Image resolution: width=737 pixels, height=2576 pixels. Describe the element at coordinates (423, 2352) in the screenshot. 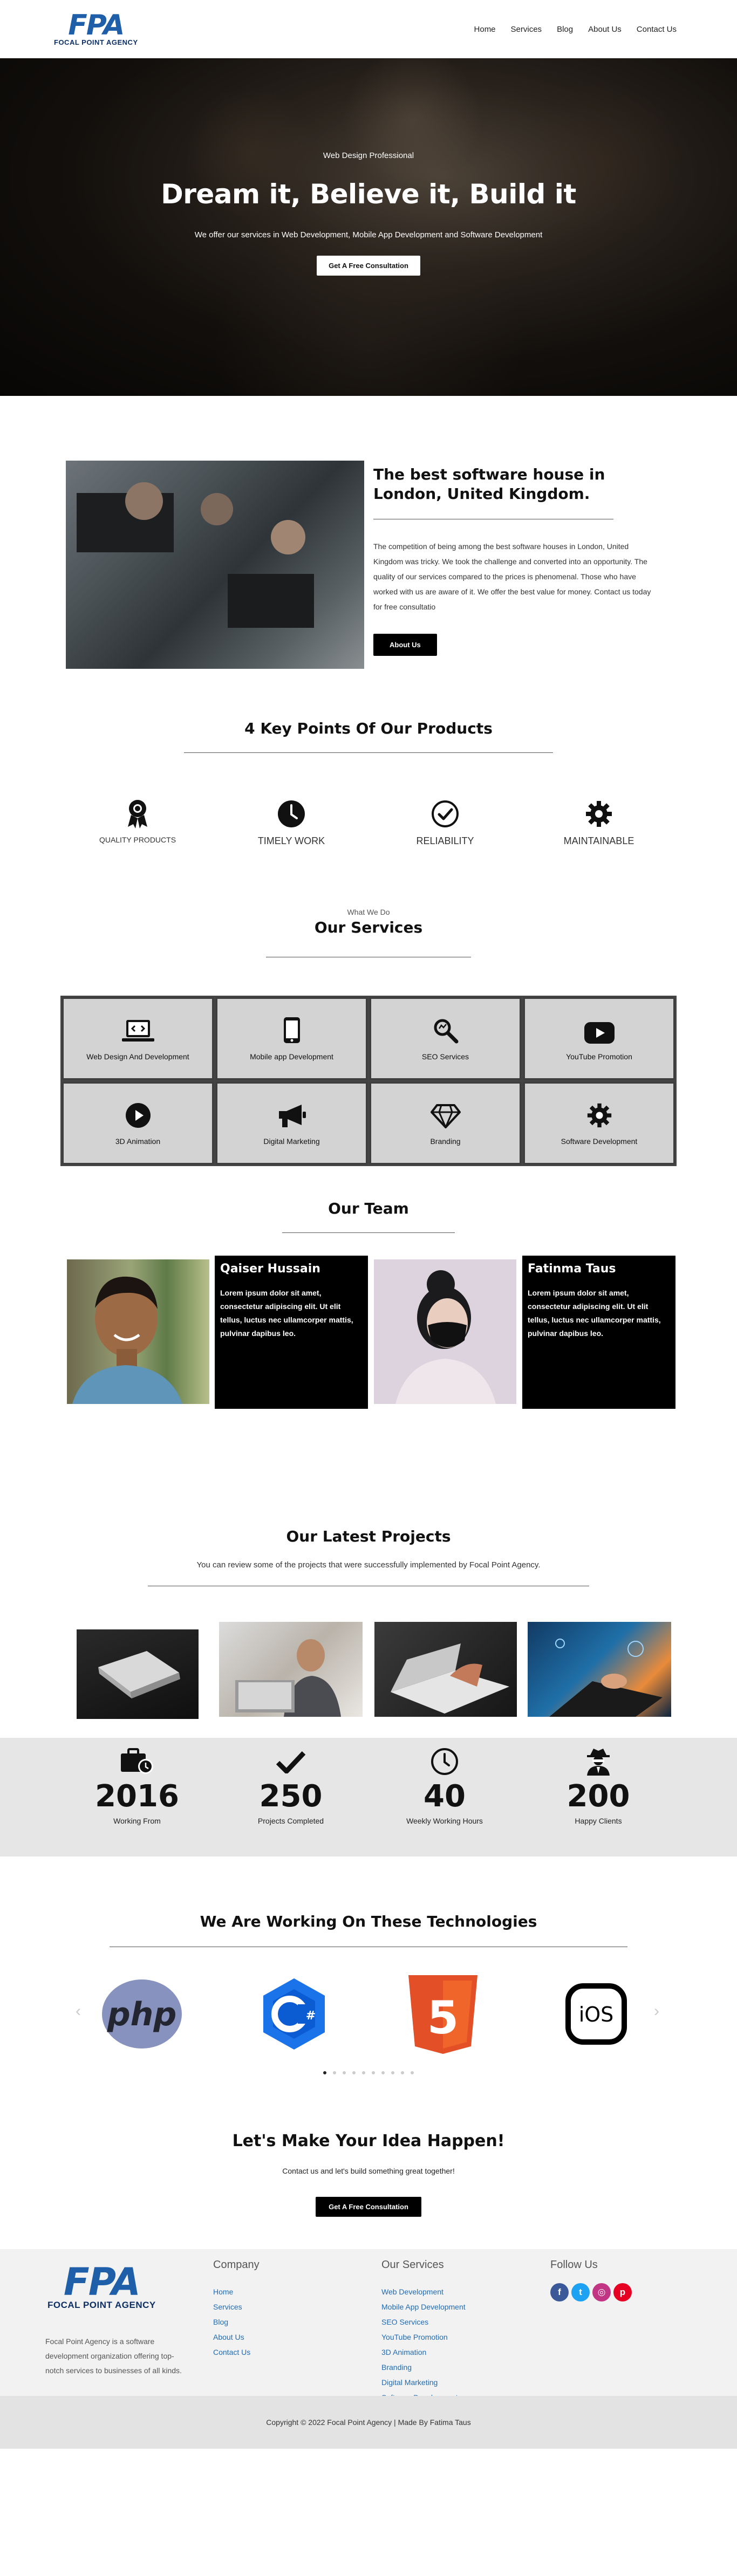

I see `footer-link-3d-animation: 3D Animation` at that location.